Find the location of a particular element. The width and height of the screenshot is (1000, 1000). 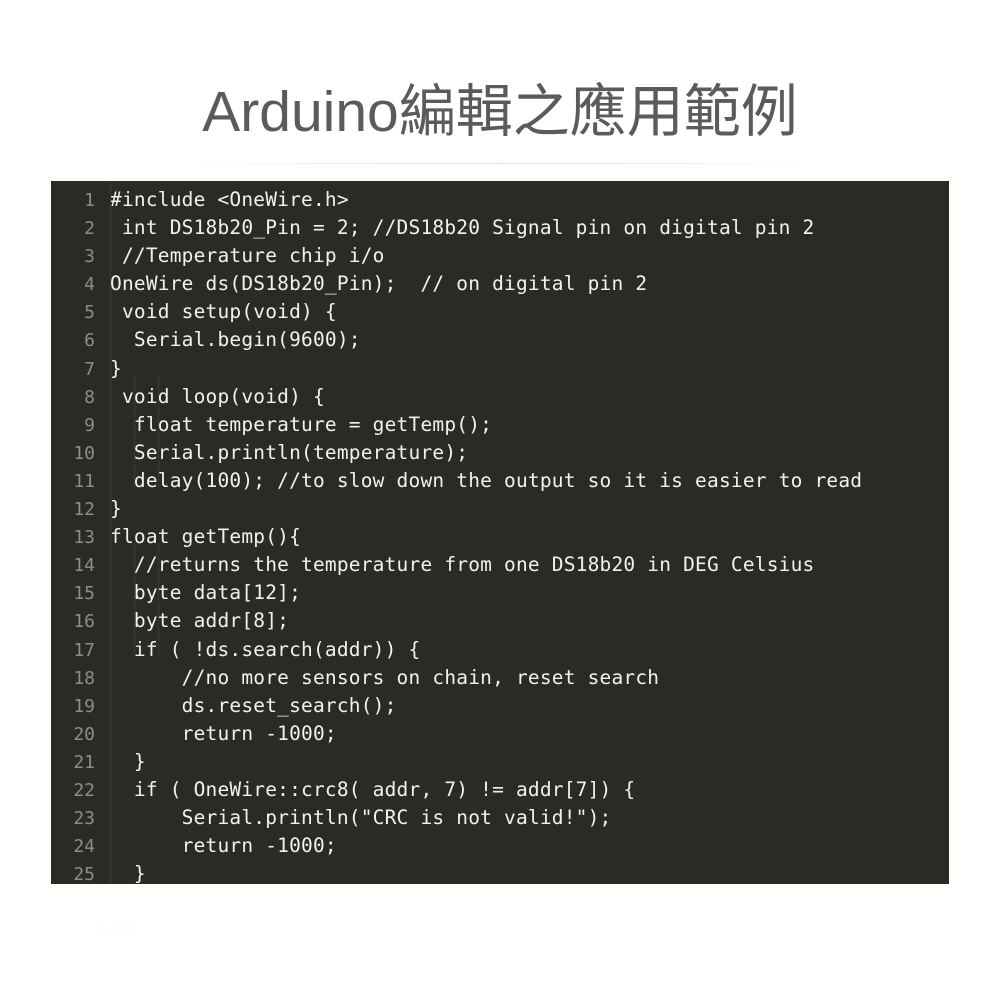

code-line-text: float temperature = getTemp(); is located at coordinates (301, 424).